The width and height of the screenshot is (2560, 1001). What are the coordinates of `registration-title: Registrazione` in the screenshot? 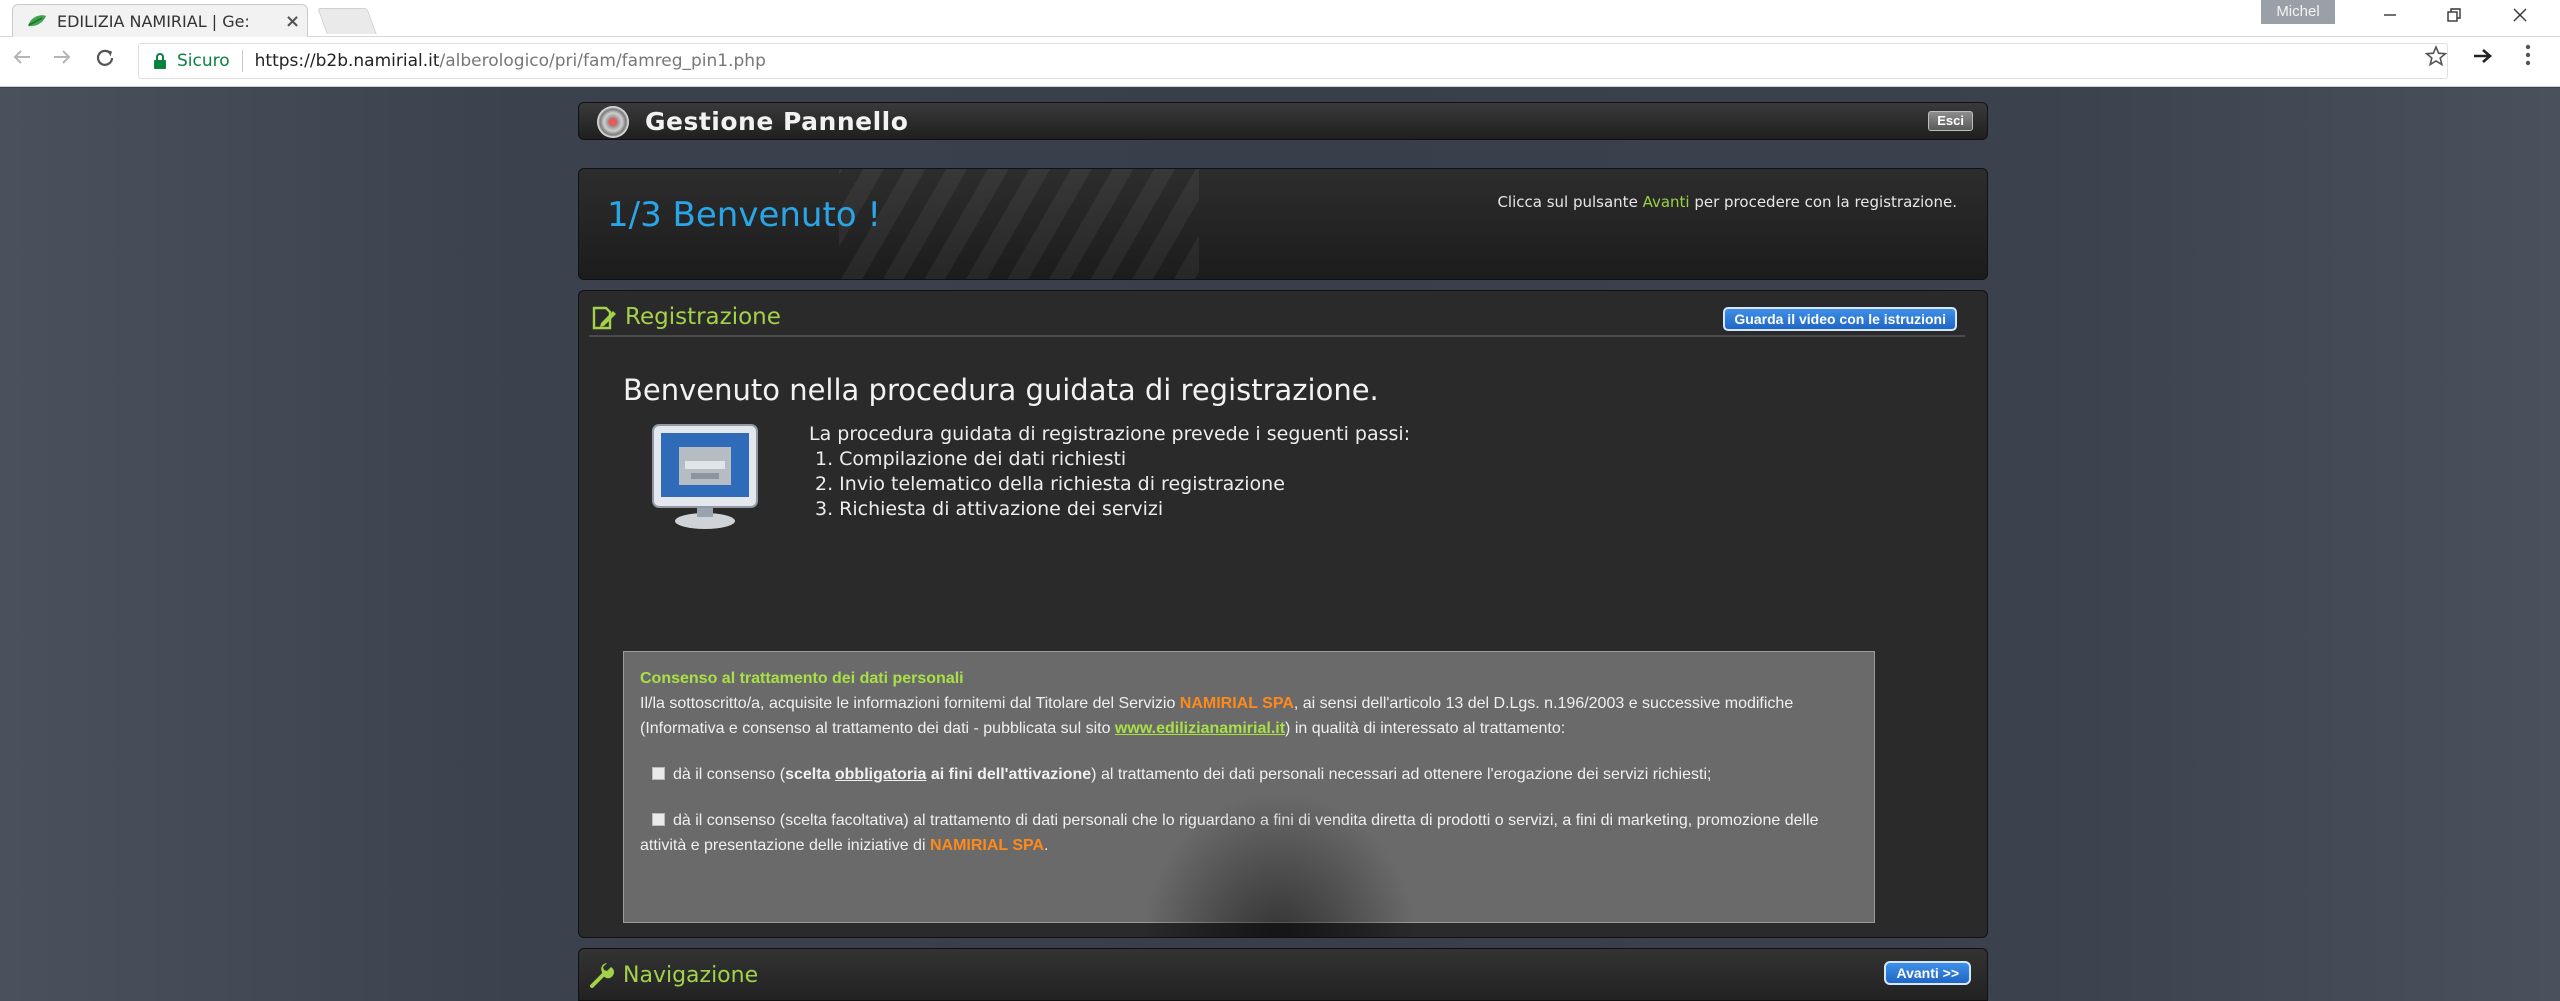 It's located at (703, 317).